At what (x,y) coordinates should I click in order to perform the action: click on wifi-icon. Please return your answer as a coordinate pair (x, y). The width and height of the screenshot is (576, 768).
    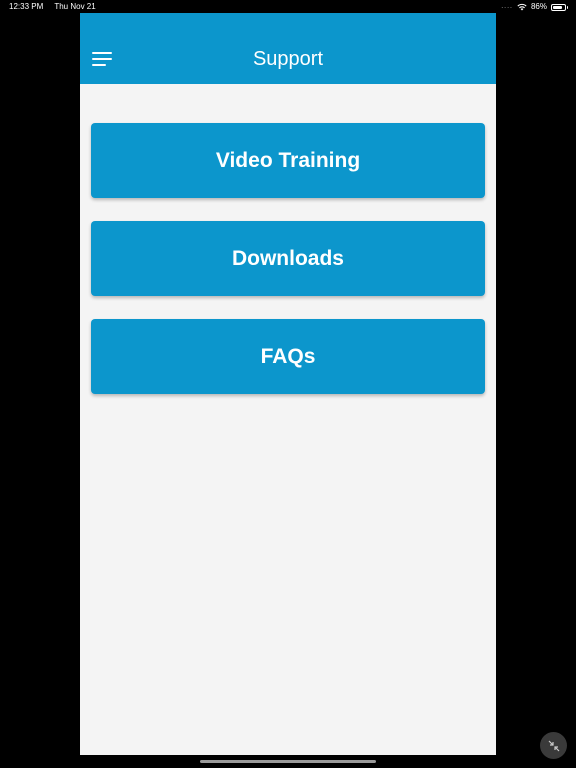
    Looking at the image, I should click on (522, 7).